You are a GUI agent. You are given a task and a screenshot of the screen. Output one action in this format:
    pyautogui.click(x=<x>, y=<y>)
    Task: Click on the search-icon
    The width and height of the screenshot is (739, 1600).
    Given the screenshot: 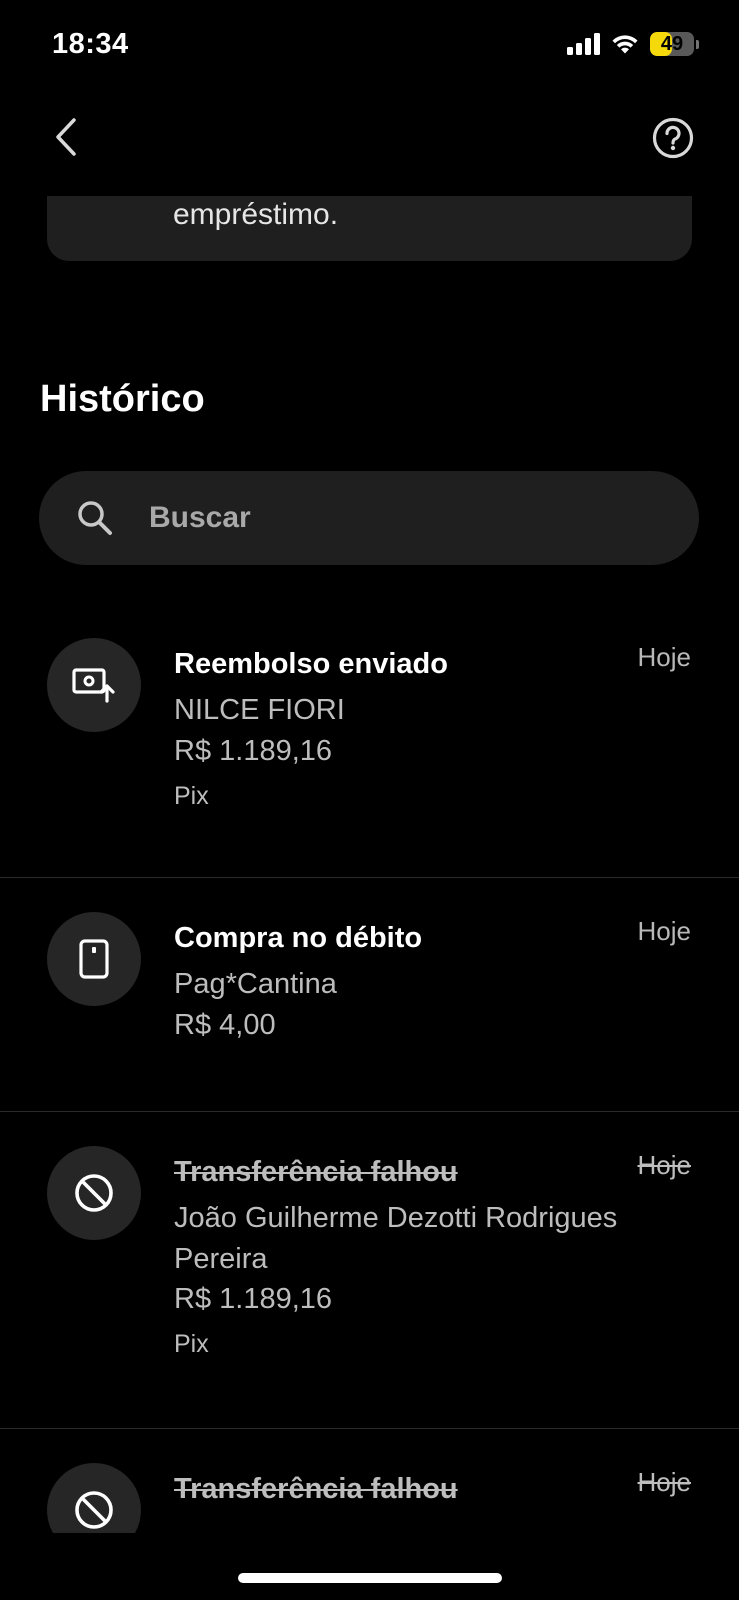 What is the action you would take?
    pyautogui.click(x=95, y=518)
    